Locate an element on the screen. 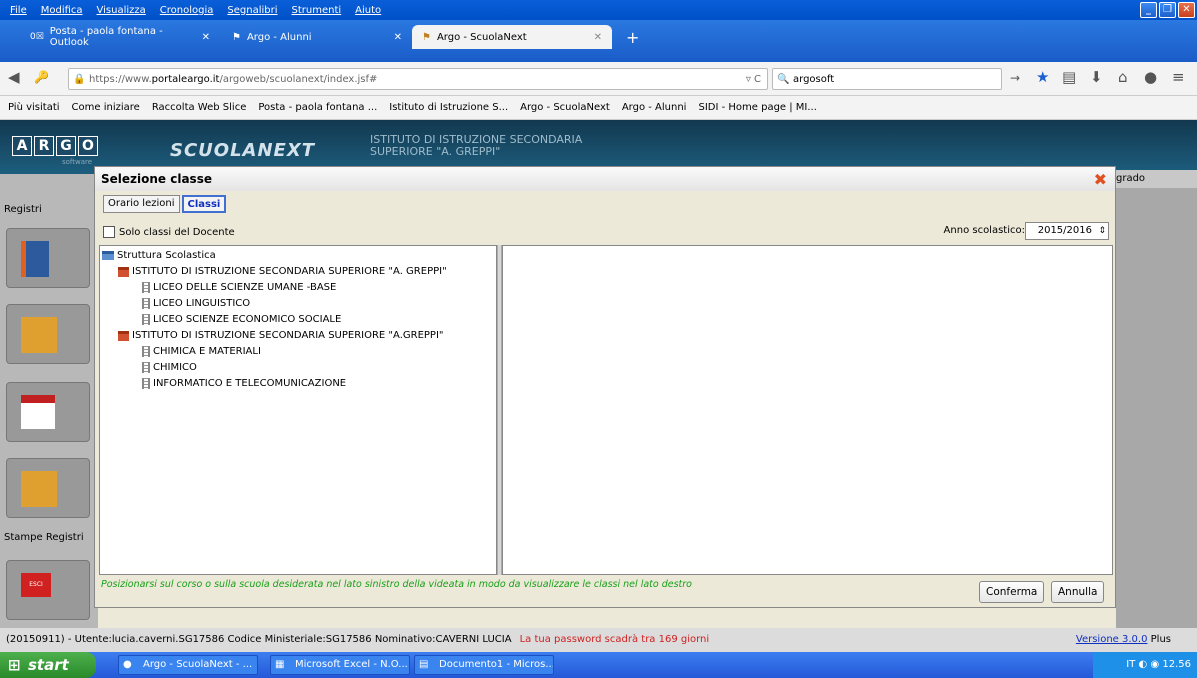 Image resolution: width=1197 pixels, height=678 pixels. tray-icon: ◉ is located at coordinates (1154, 664).